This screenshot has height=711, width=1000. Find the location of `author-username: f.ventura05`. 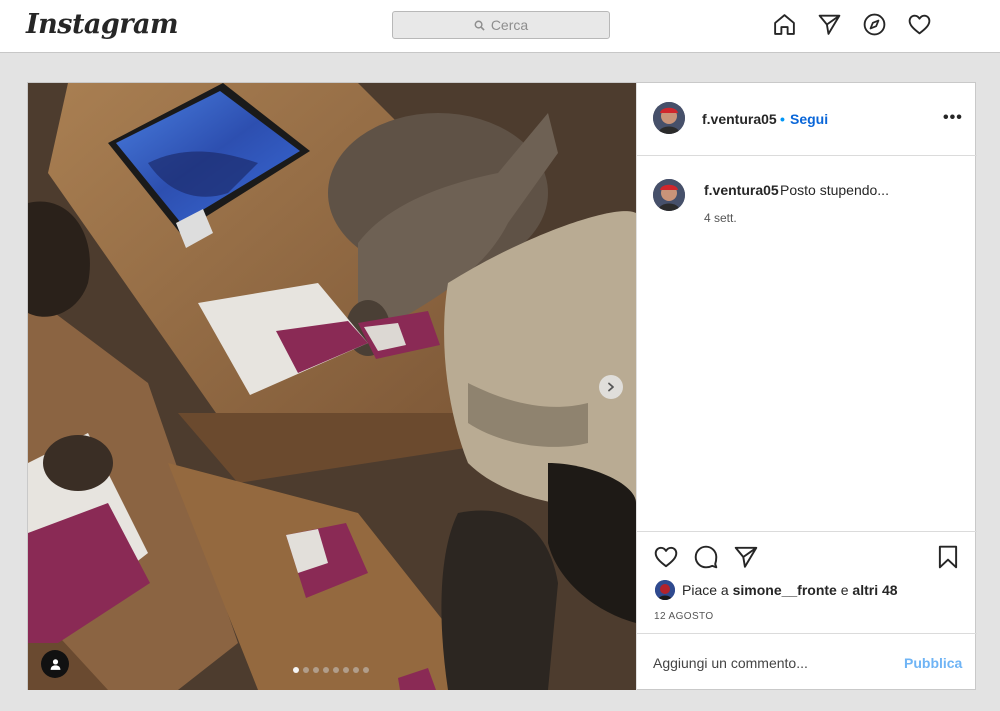

author-username: f.ventura05 is located at coordinates (739, 119).